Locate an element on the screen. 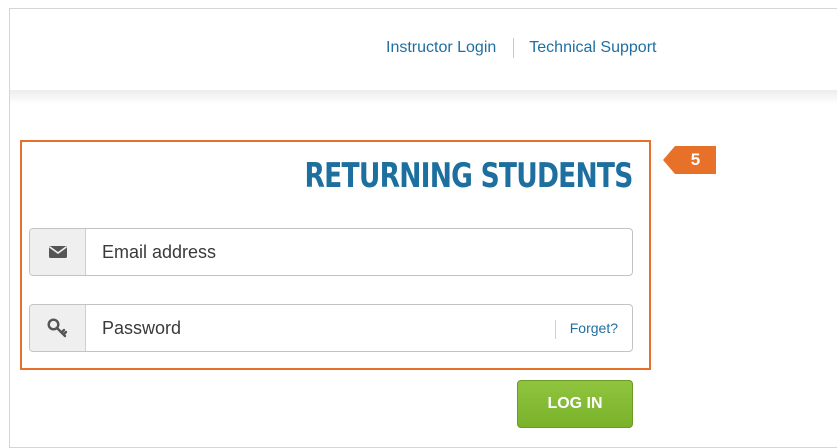 This screenshot has height=448, width=837. email-field is located at coordinates (331, 252).